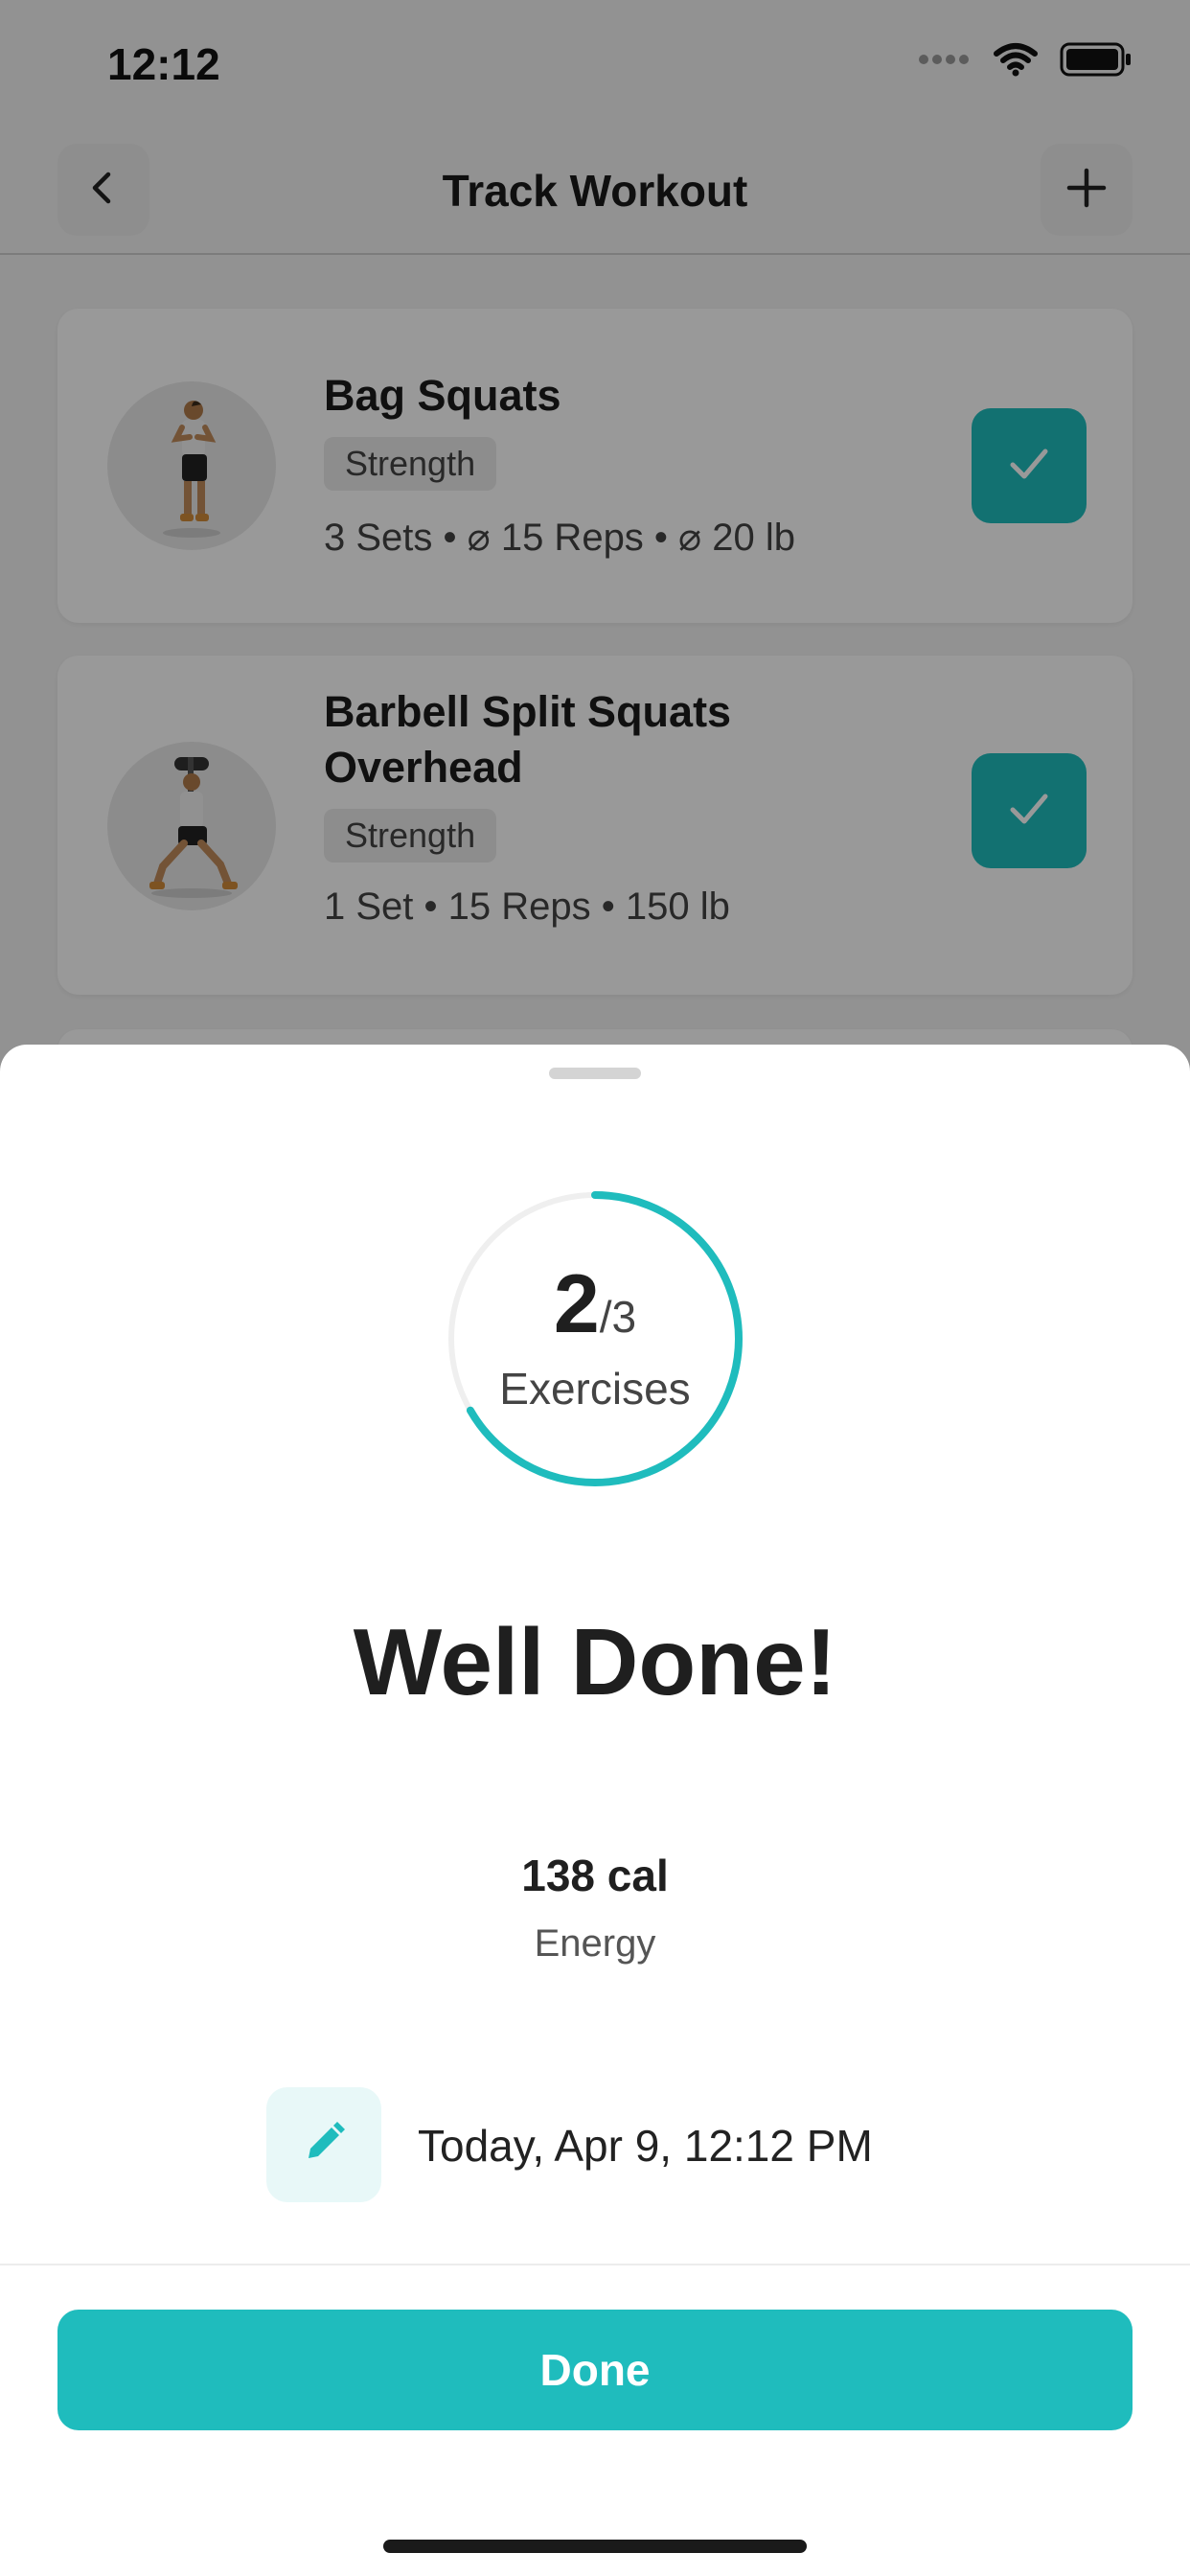 The height and width of the screenshot is (2576, 1190). What do you see at coordinates (595, 1661) in the screenshot?
I see `completion-headline: Well Done!` at bounding box center [595, 1661].